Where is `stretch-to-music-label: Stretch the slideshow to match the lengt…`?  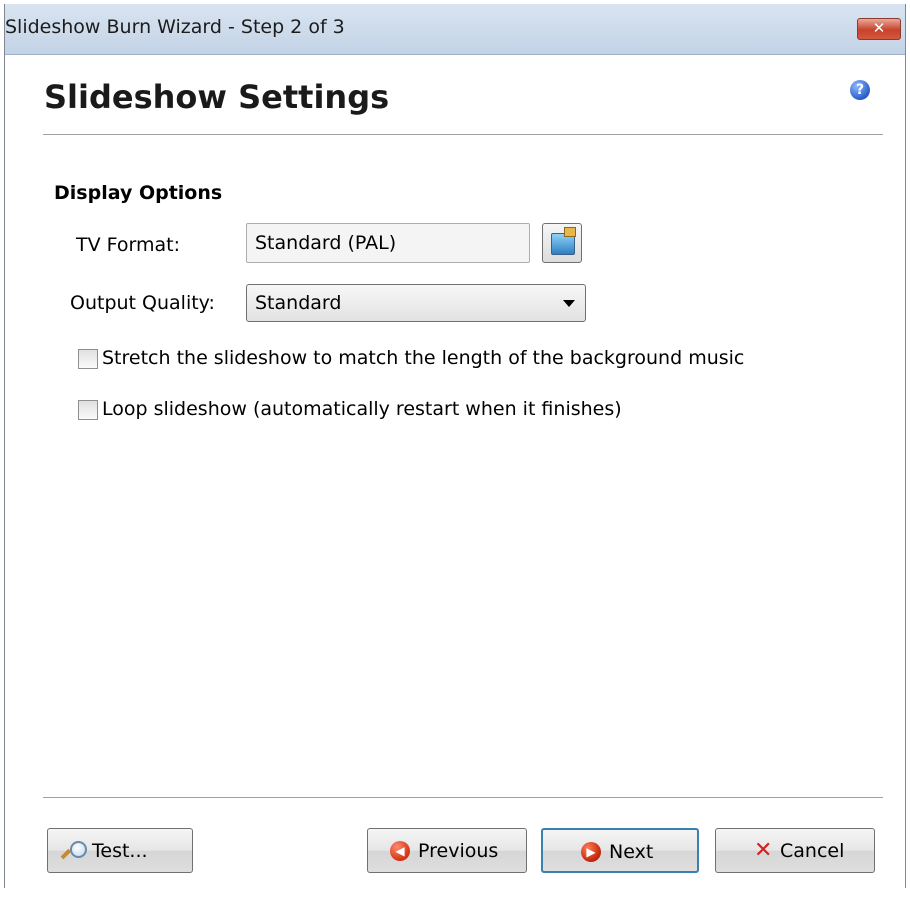 stretch-to-music-label: Stretch the slideshow to match the lengt… is located at coordinates (423, 358).